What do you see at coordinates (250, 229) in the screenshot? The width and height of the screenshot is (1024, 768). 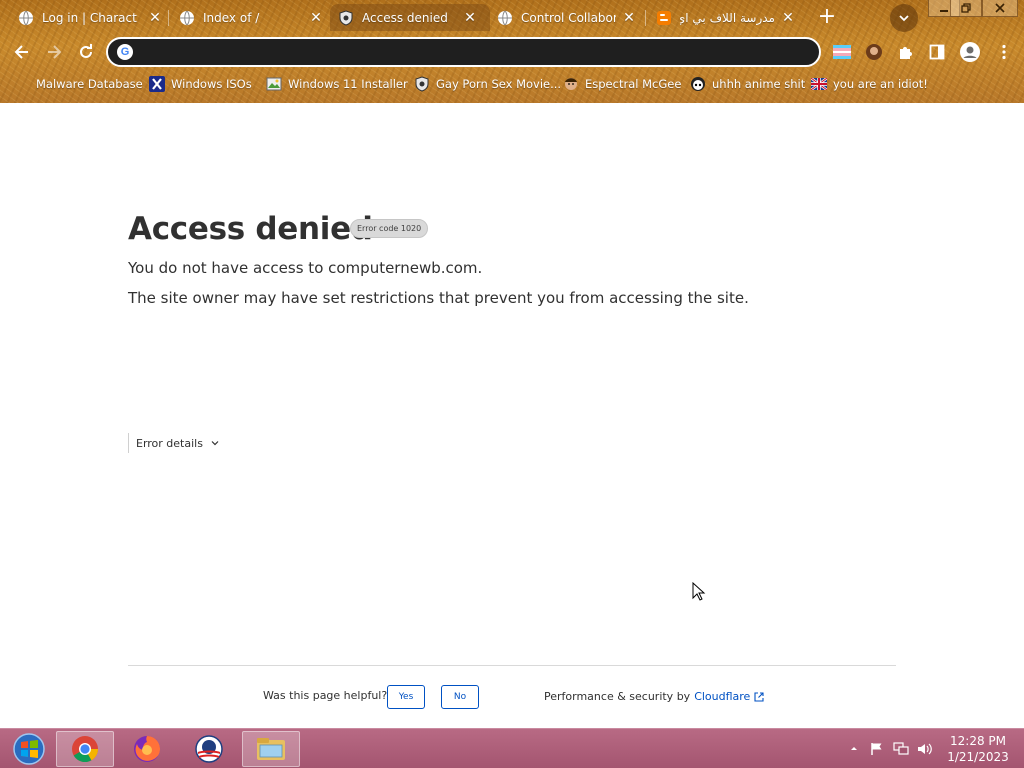 I see `page-title: Access denied` at bounding box center [250, 229].